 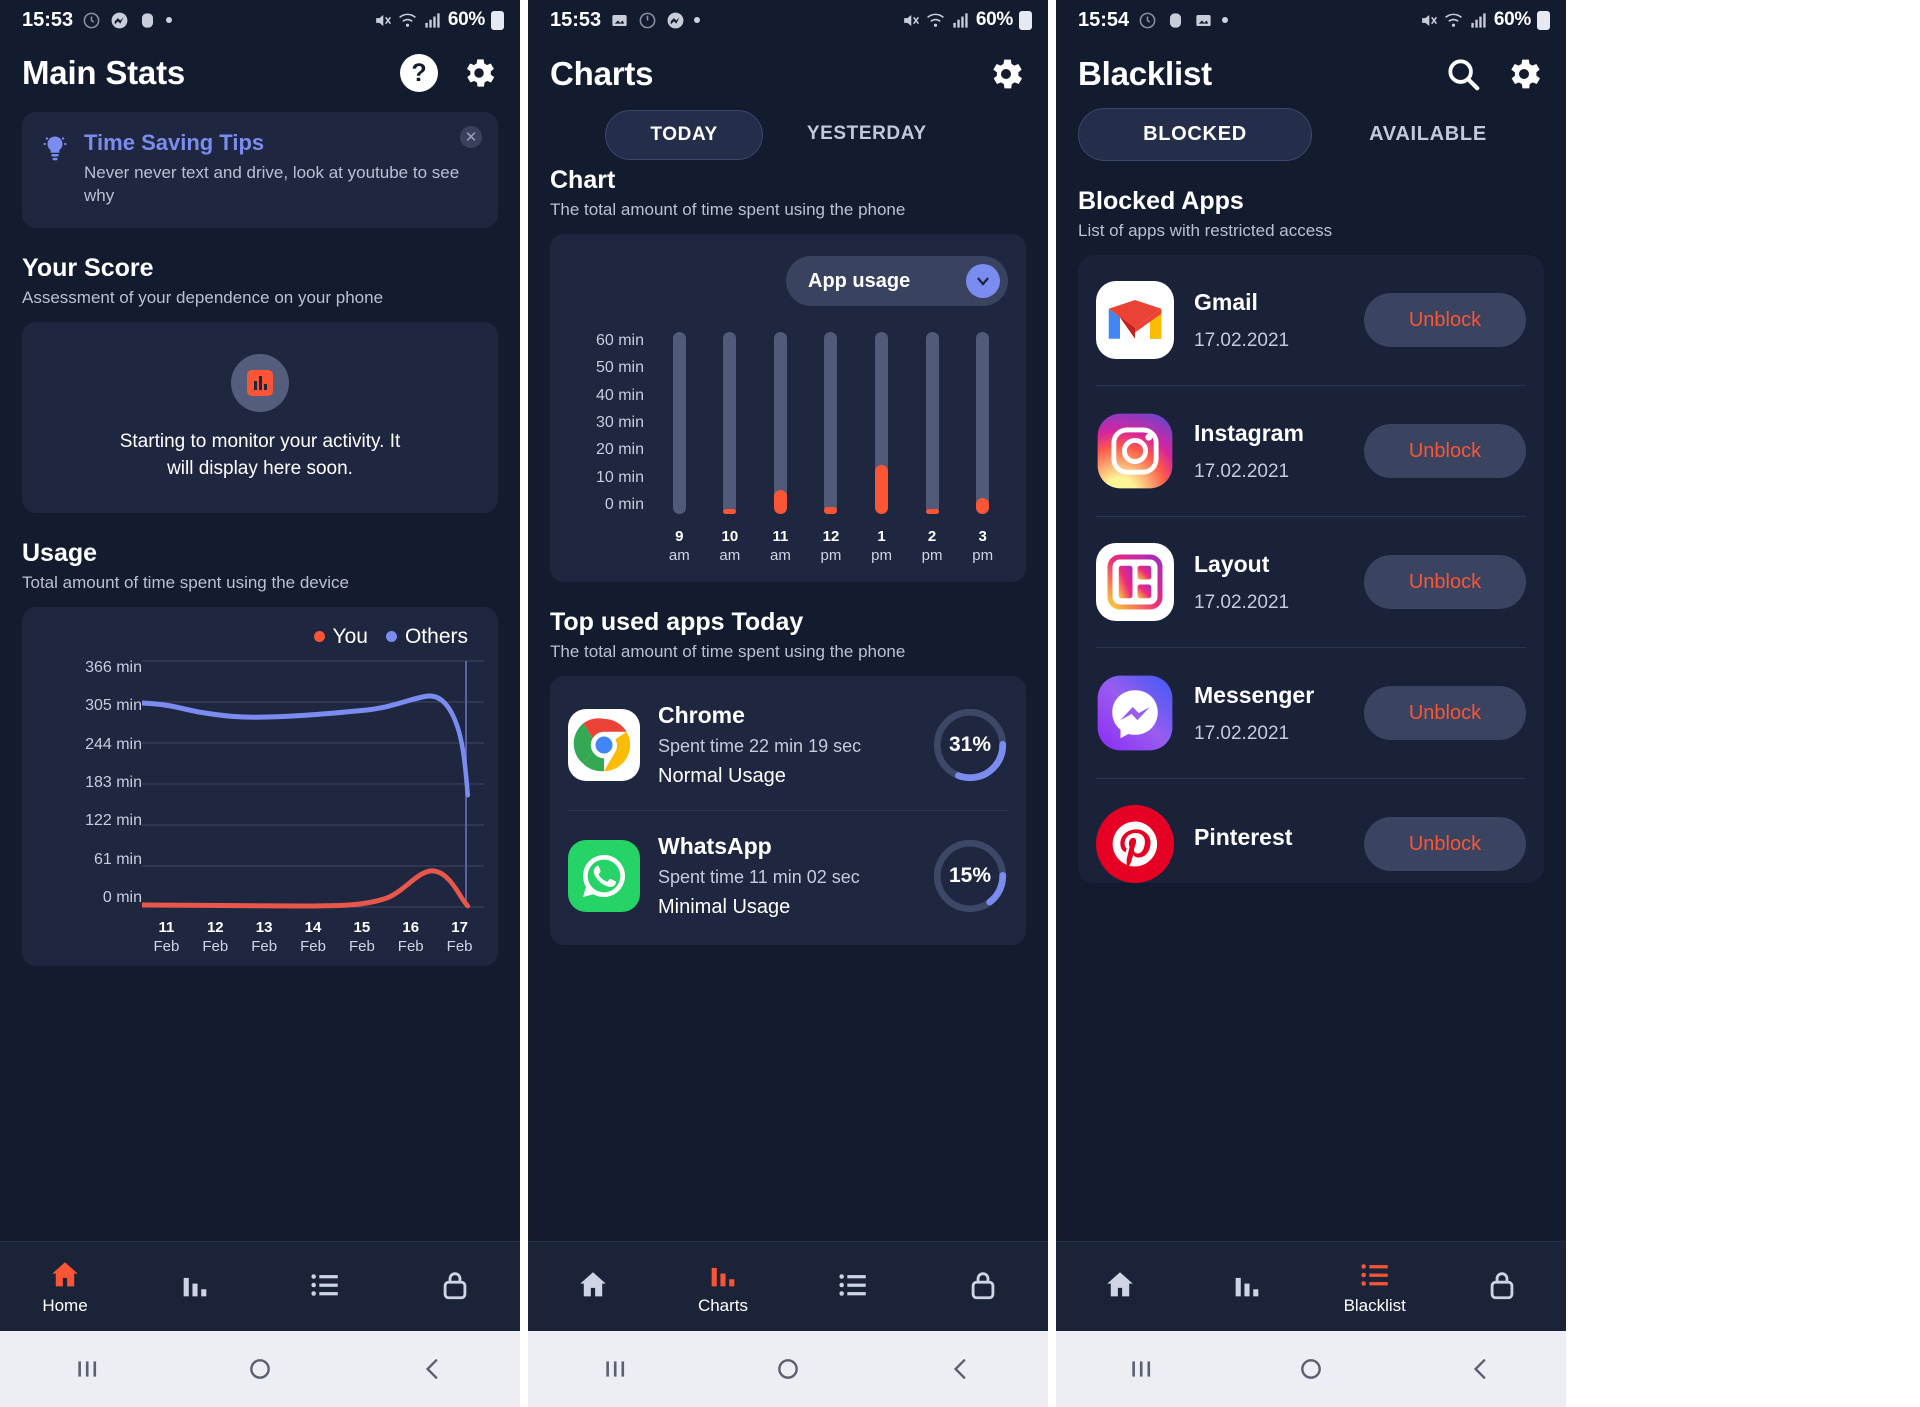 I want to click on list-item: Gmail 17.02.2021 Unblock, so click(x=1311, y=320).